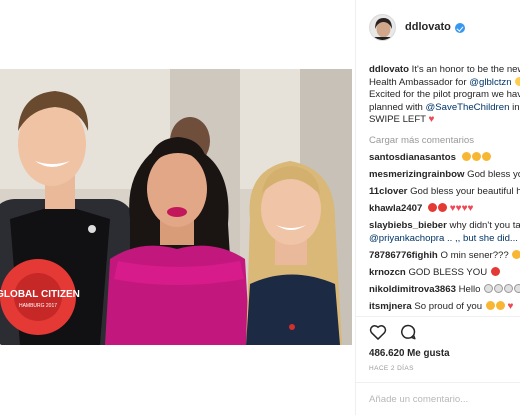  Describe the element at coordinates (428, 27) in the screenshot. I see `post-author-username: ddlovato` at that location.